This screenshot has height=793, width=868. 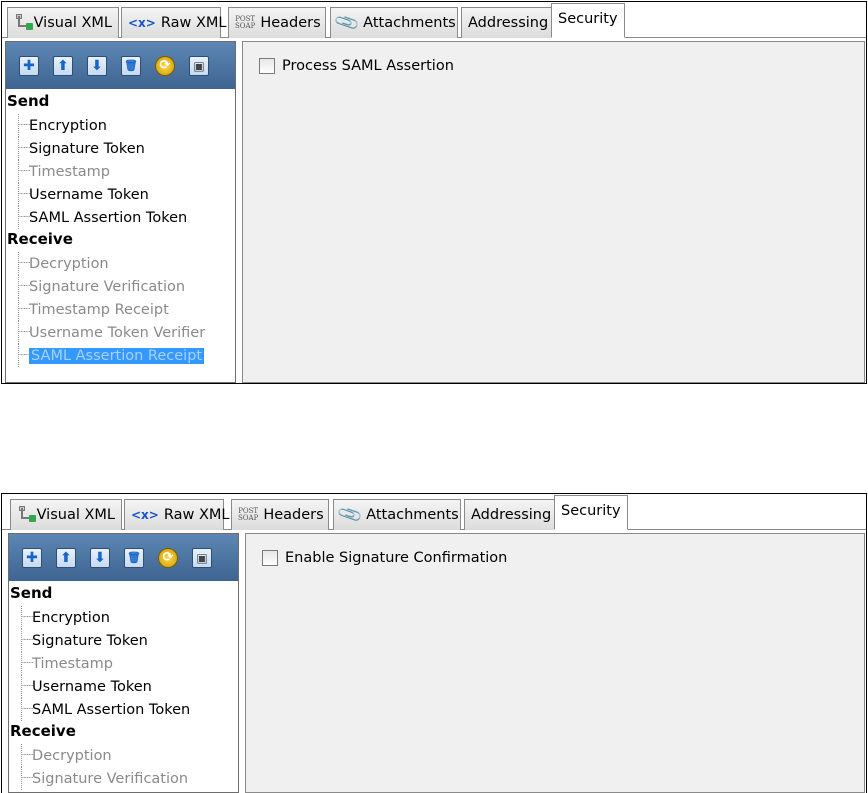 I want to click on tree-item-timestamp-receipt: ┈┈Timestamp Receipt, so click(x=120, y=309).